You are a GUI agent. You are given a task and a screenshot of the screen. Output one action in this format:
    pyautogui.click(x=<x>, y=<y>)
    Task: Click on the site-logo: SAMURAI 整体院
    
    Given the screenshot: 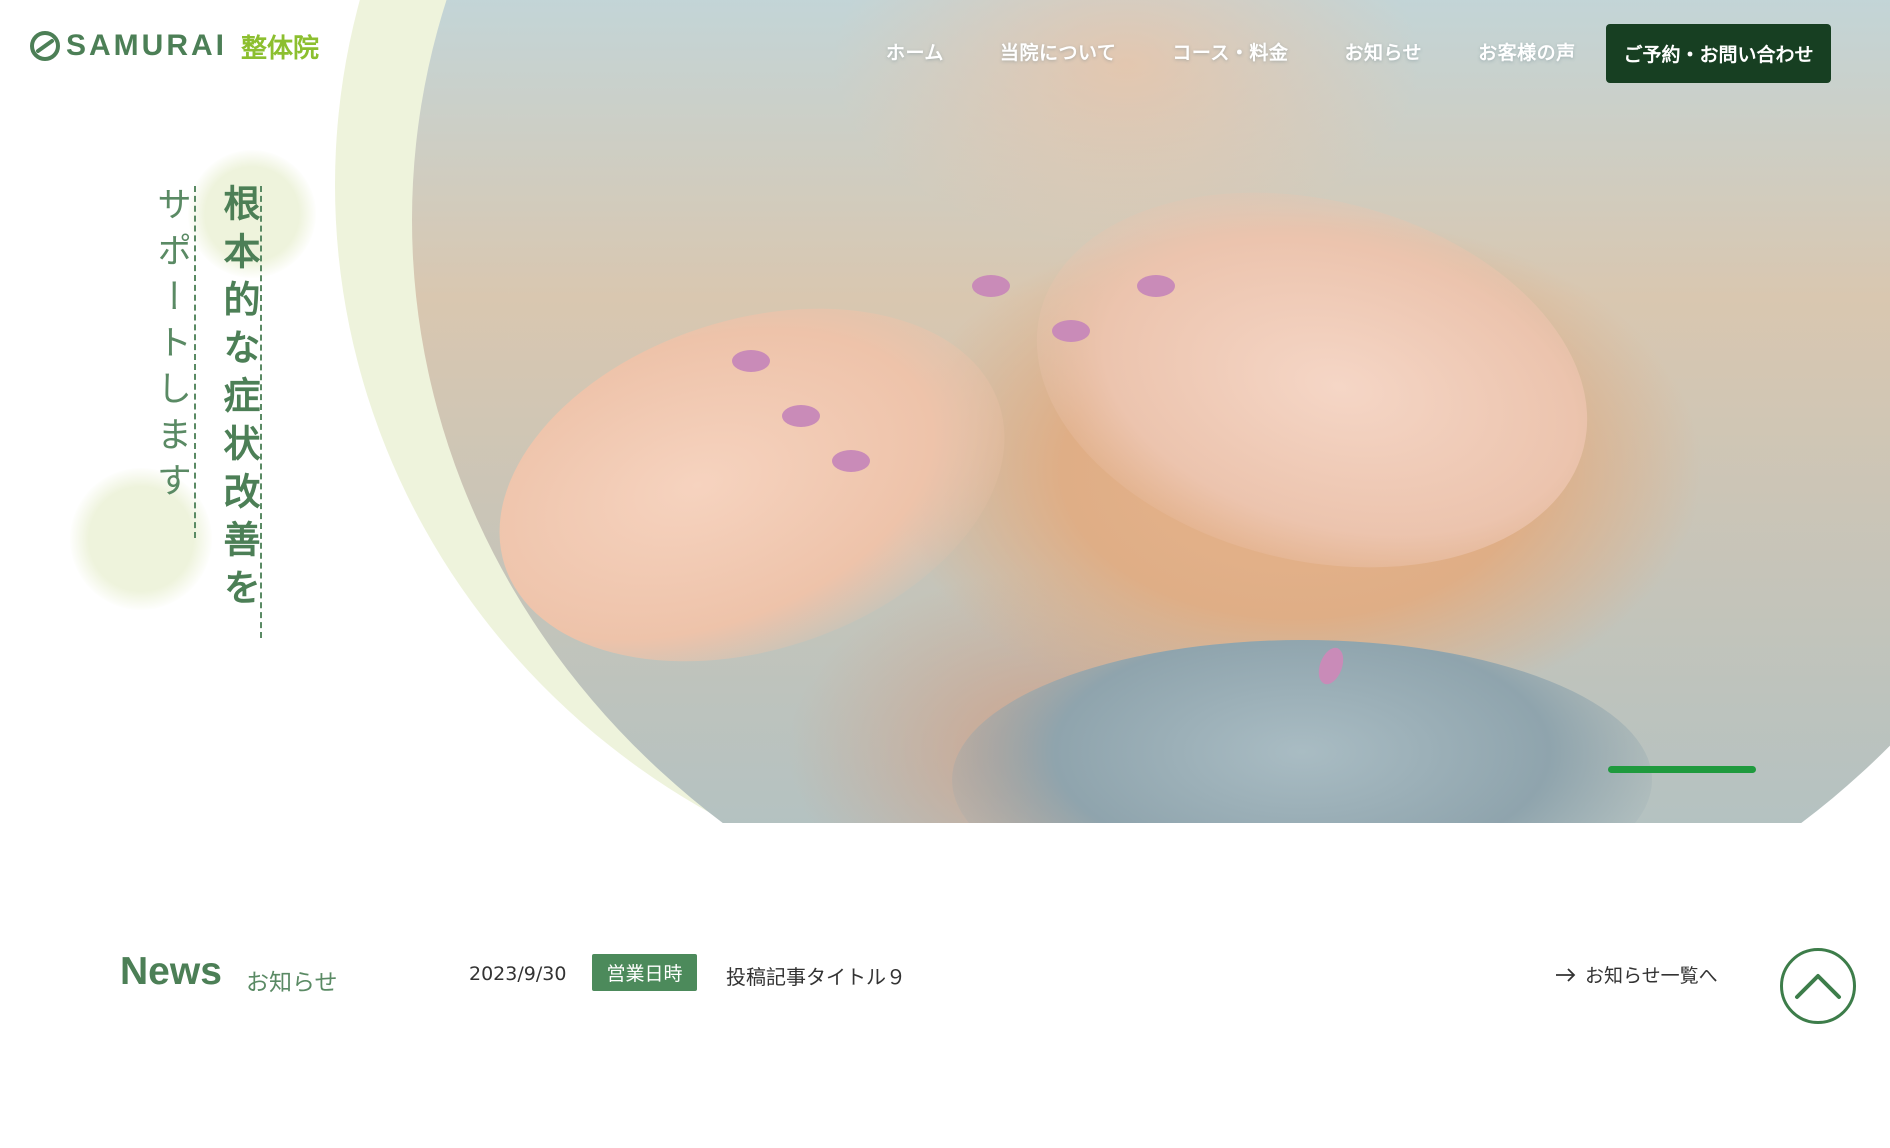 What is the action you would take?
    pyautogui.click(x=174, y=46)
    